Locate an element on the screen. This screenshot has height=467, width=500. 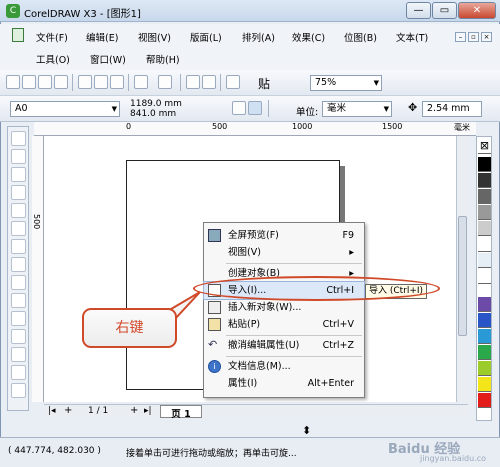
add-page-after-button: + is located at coordinates (134, 410).